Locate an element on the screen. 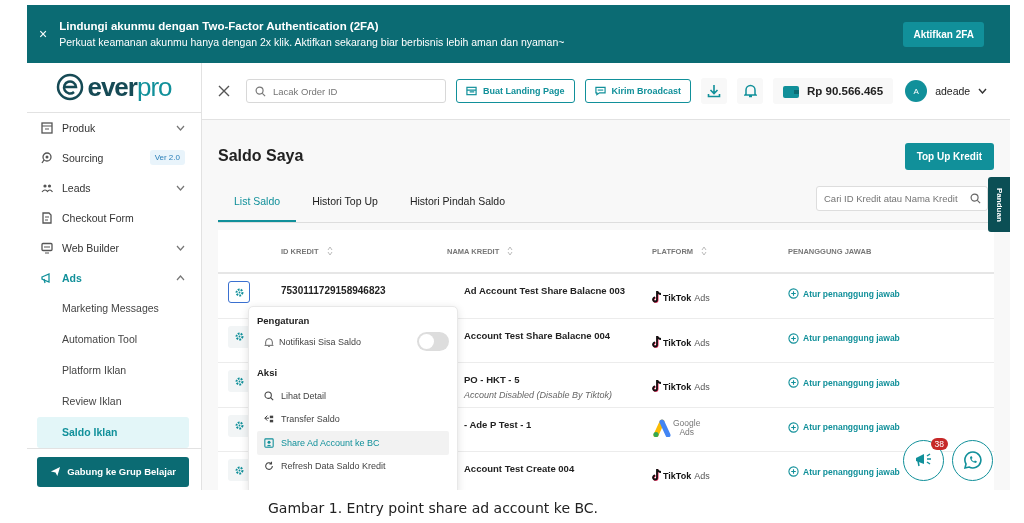 The height and width of the screenshot is (523, 1024). download-icon is located at coordinates (714, 91).